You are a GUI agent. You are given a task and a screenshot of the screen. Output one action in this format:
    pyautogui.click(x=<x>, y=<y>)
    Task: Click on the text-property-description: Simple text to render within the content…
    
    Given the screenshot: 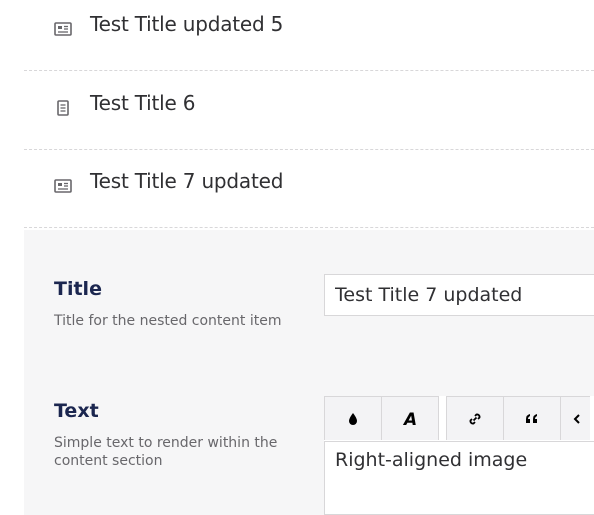 What is the action you would take?
    pyautogui.click(x=166, y=452)
    